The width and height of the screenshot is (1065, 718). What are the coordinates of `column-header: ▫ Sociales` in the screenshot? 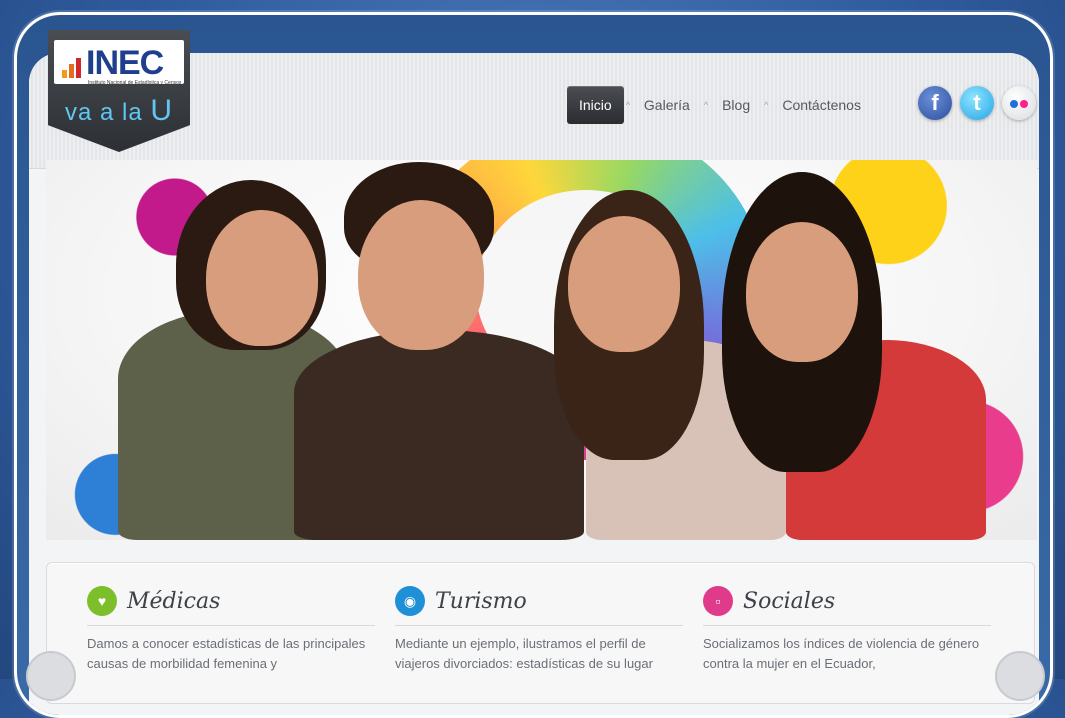 It's located at (847, 604).